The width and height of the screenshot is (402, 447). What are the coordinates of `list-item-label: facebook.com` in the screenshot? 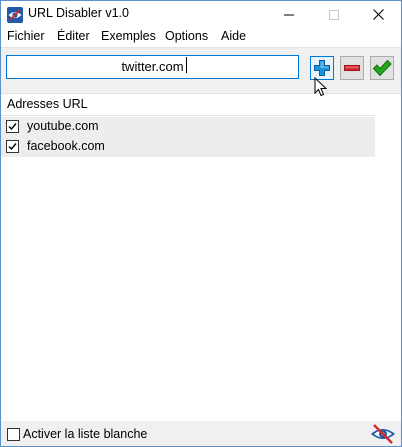 It's located at (66, 146).